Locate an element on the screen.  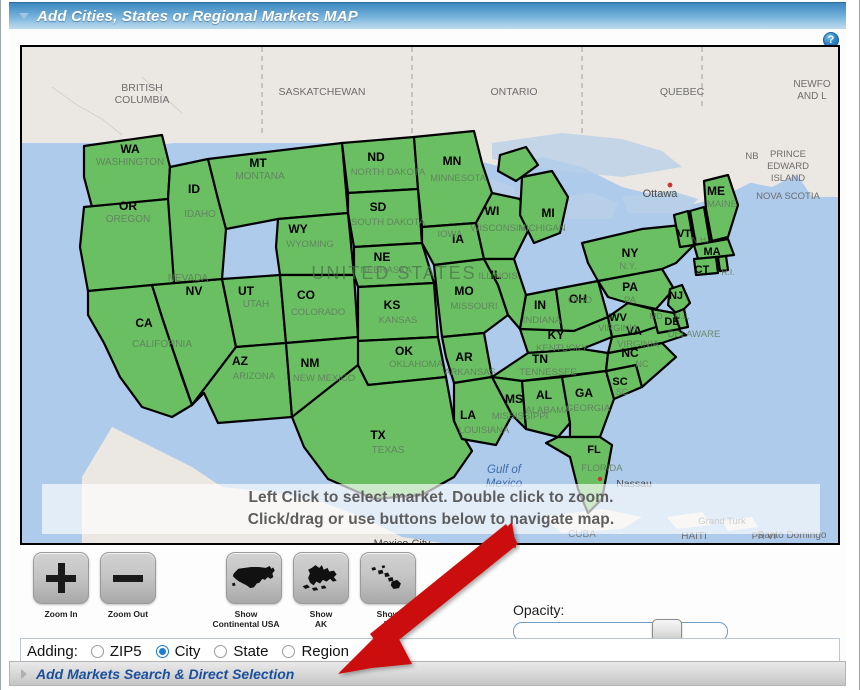
radio-zip5-label: ZIP5 is located at coordinates (125, 651).